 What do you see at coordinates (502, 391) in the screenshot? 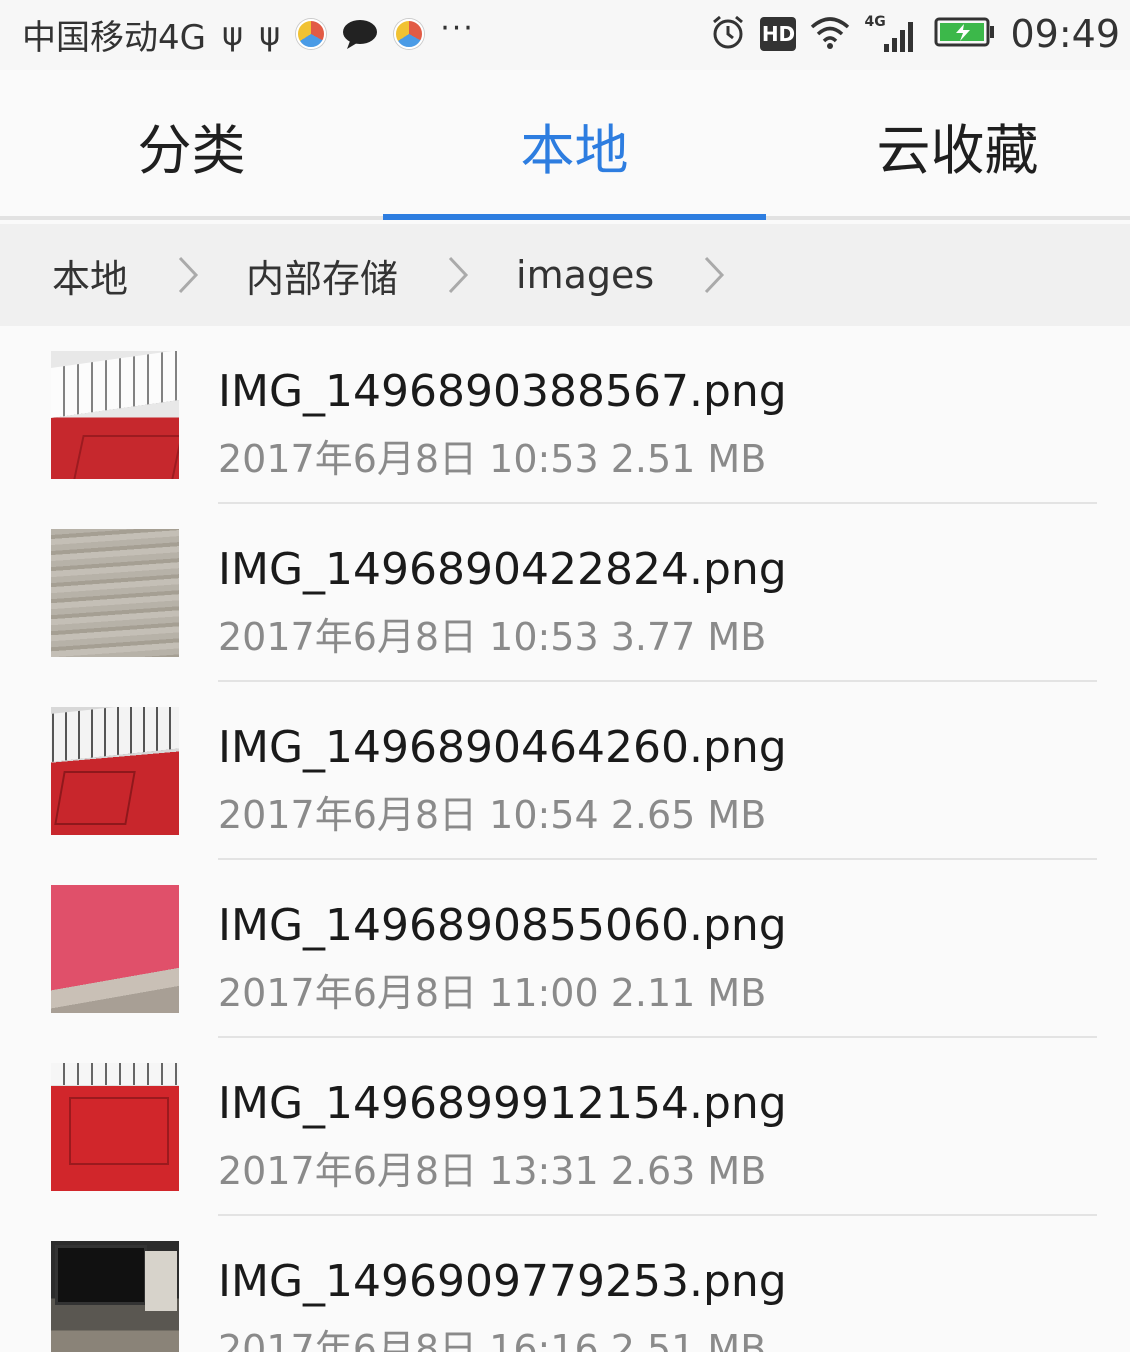
I see `file-name: IMG_1496890388567.png` at bounding box center [502, 391].